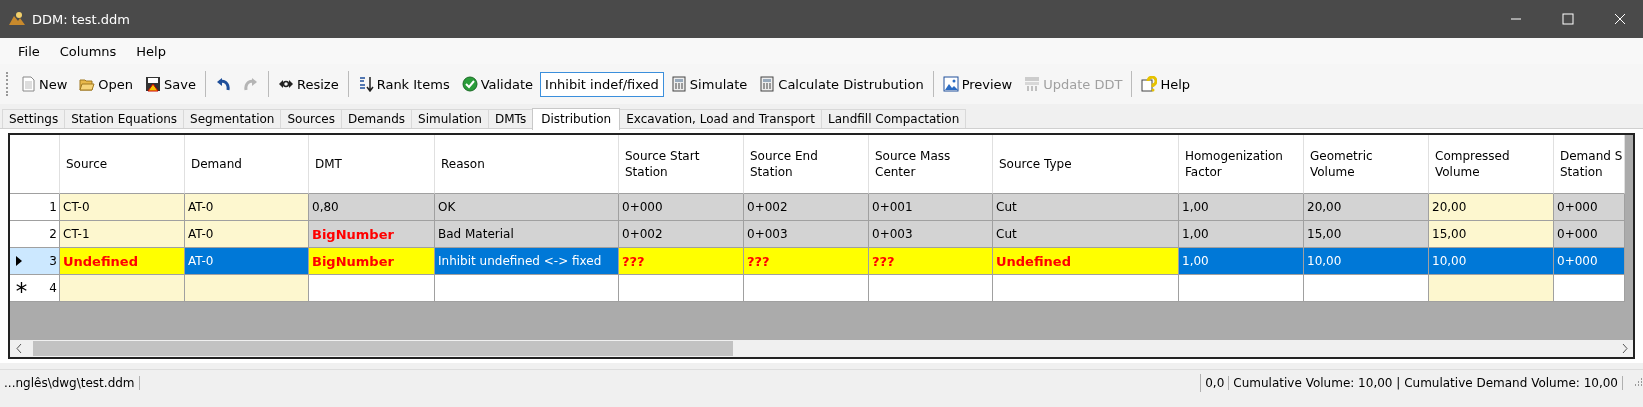  What do you see at coordinates (806, 164) in the screenshot?
I see `column-header: Source End Station` at bounding box center [806, 164].